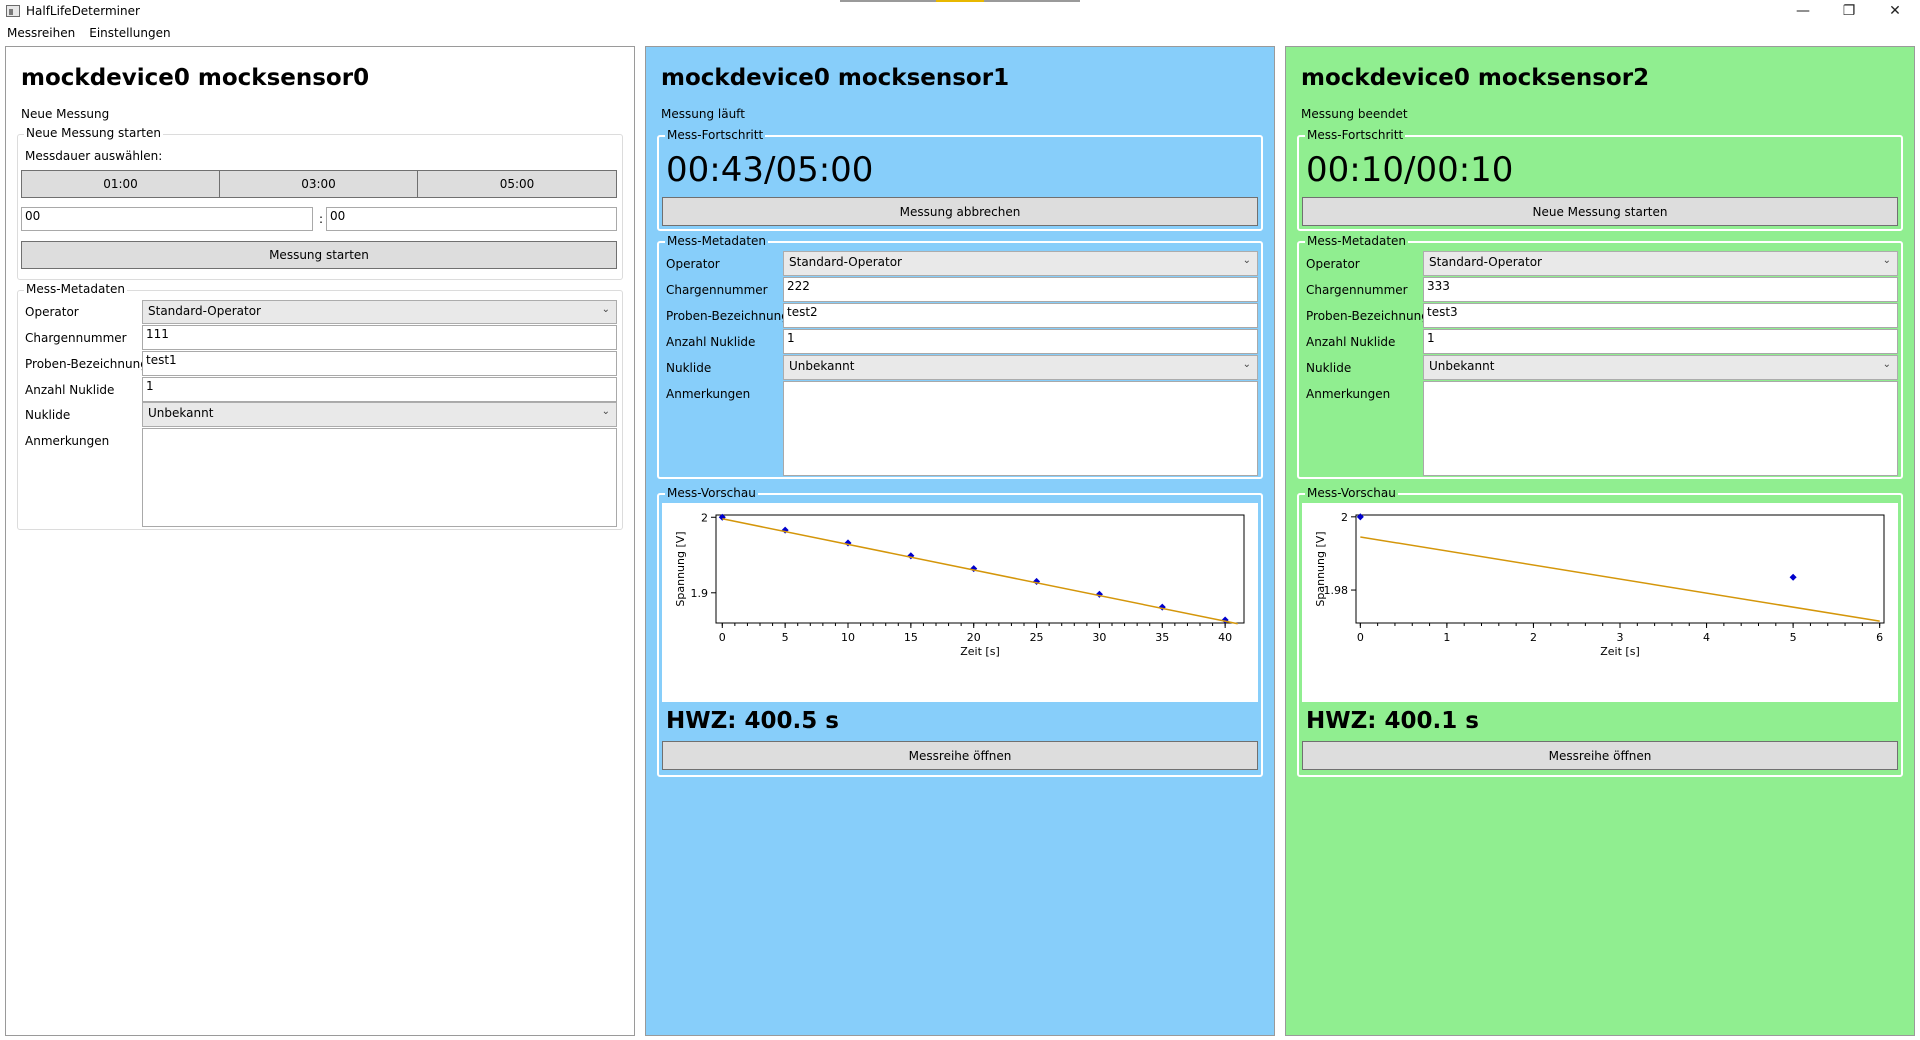 The width and height of the screenshot is (1920, 1040). What do you see at coordinates (1392, 721) in the screenshot?
I see `half-life-result: HWZ: 400.1 s` at bounding box center [1392, 721].